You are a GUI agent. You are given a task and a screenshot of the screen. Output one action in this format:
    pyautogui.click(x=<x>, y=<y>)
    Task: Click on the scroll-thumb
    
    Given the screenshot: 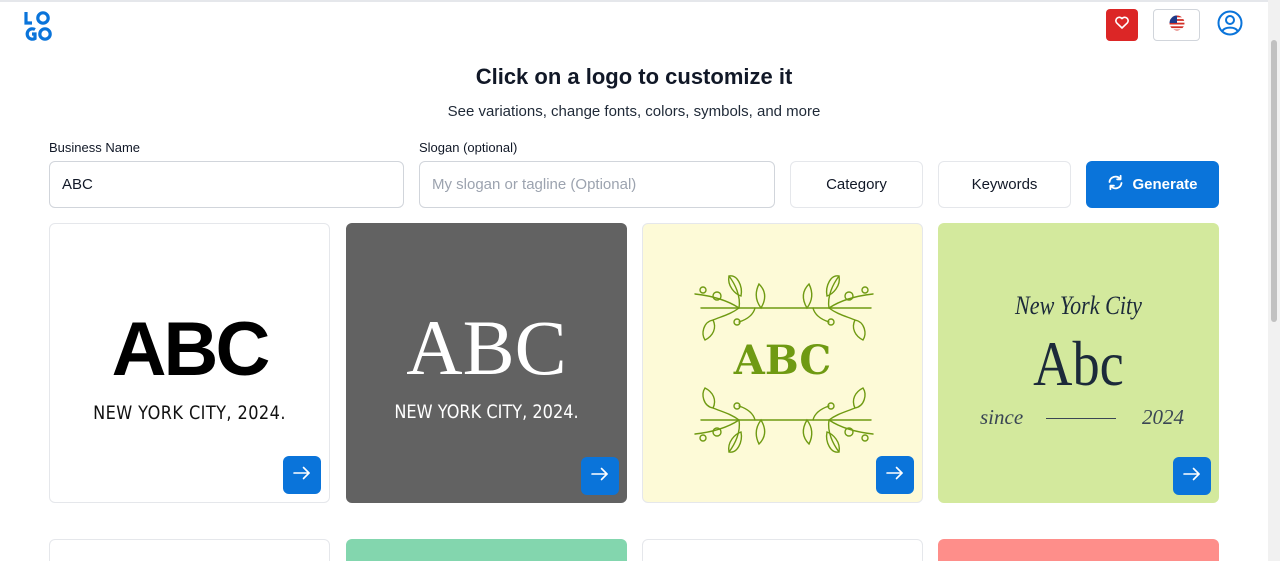 What is the action you would take?
    pyautogui.click(x=1274, y=181)
    